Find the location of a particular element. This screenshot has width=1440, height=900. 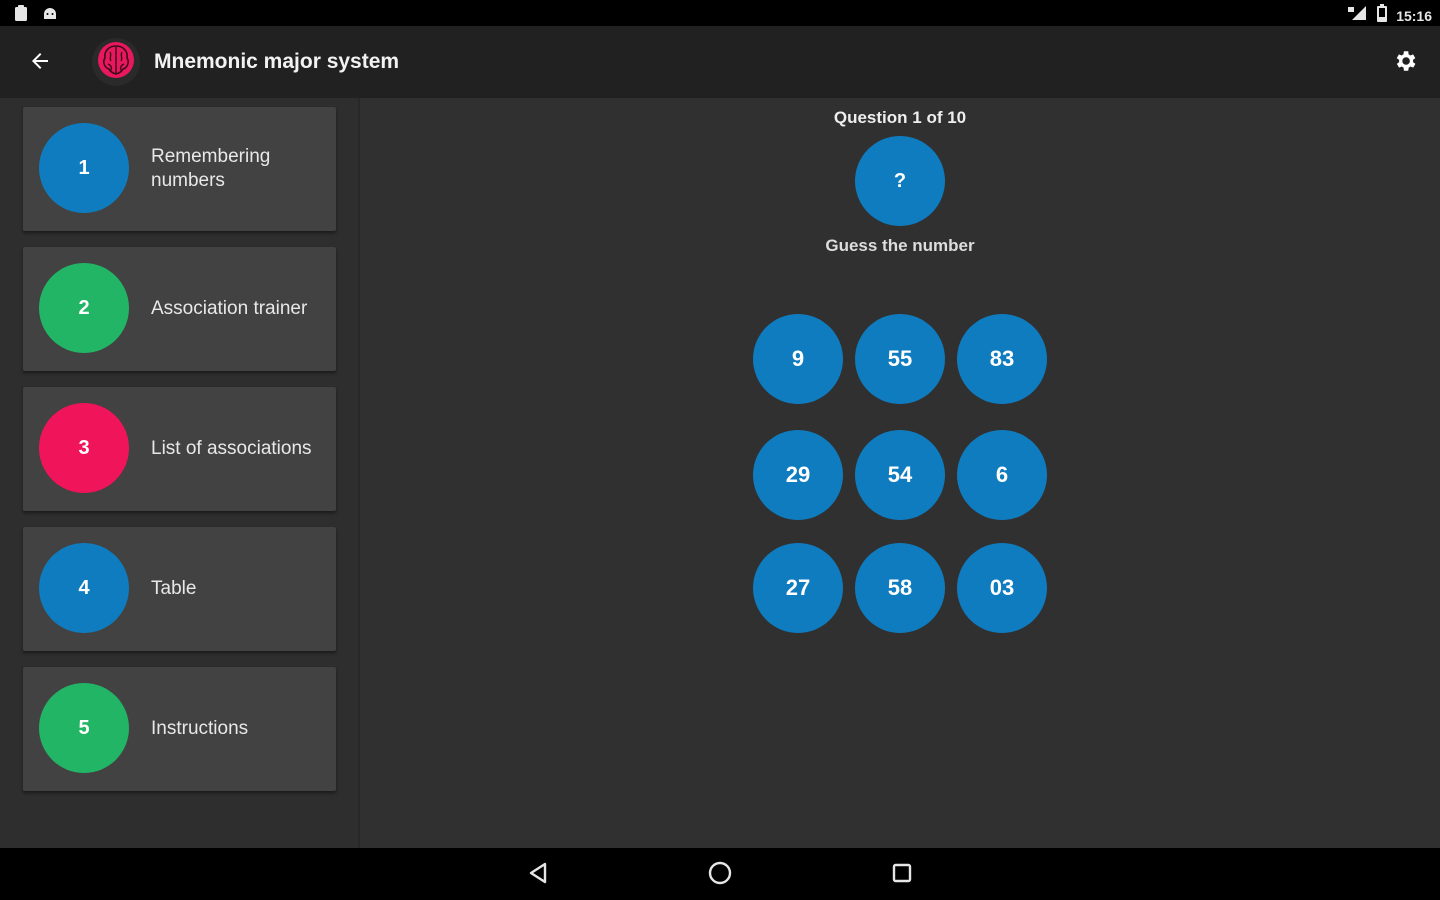

menu-item-instructions: 5 Instructions is located at coordinates (179, 729).